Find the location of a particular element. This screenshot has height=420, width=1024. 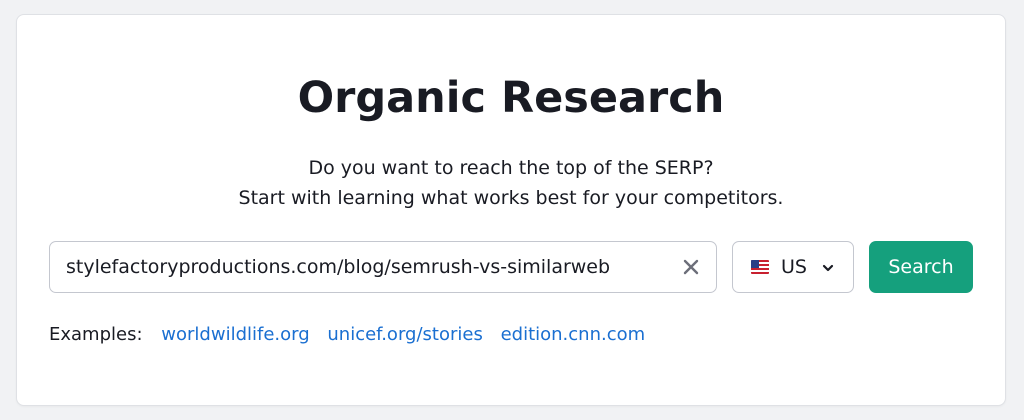

examples-label: Examples: is located at coordinates (96, 334).